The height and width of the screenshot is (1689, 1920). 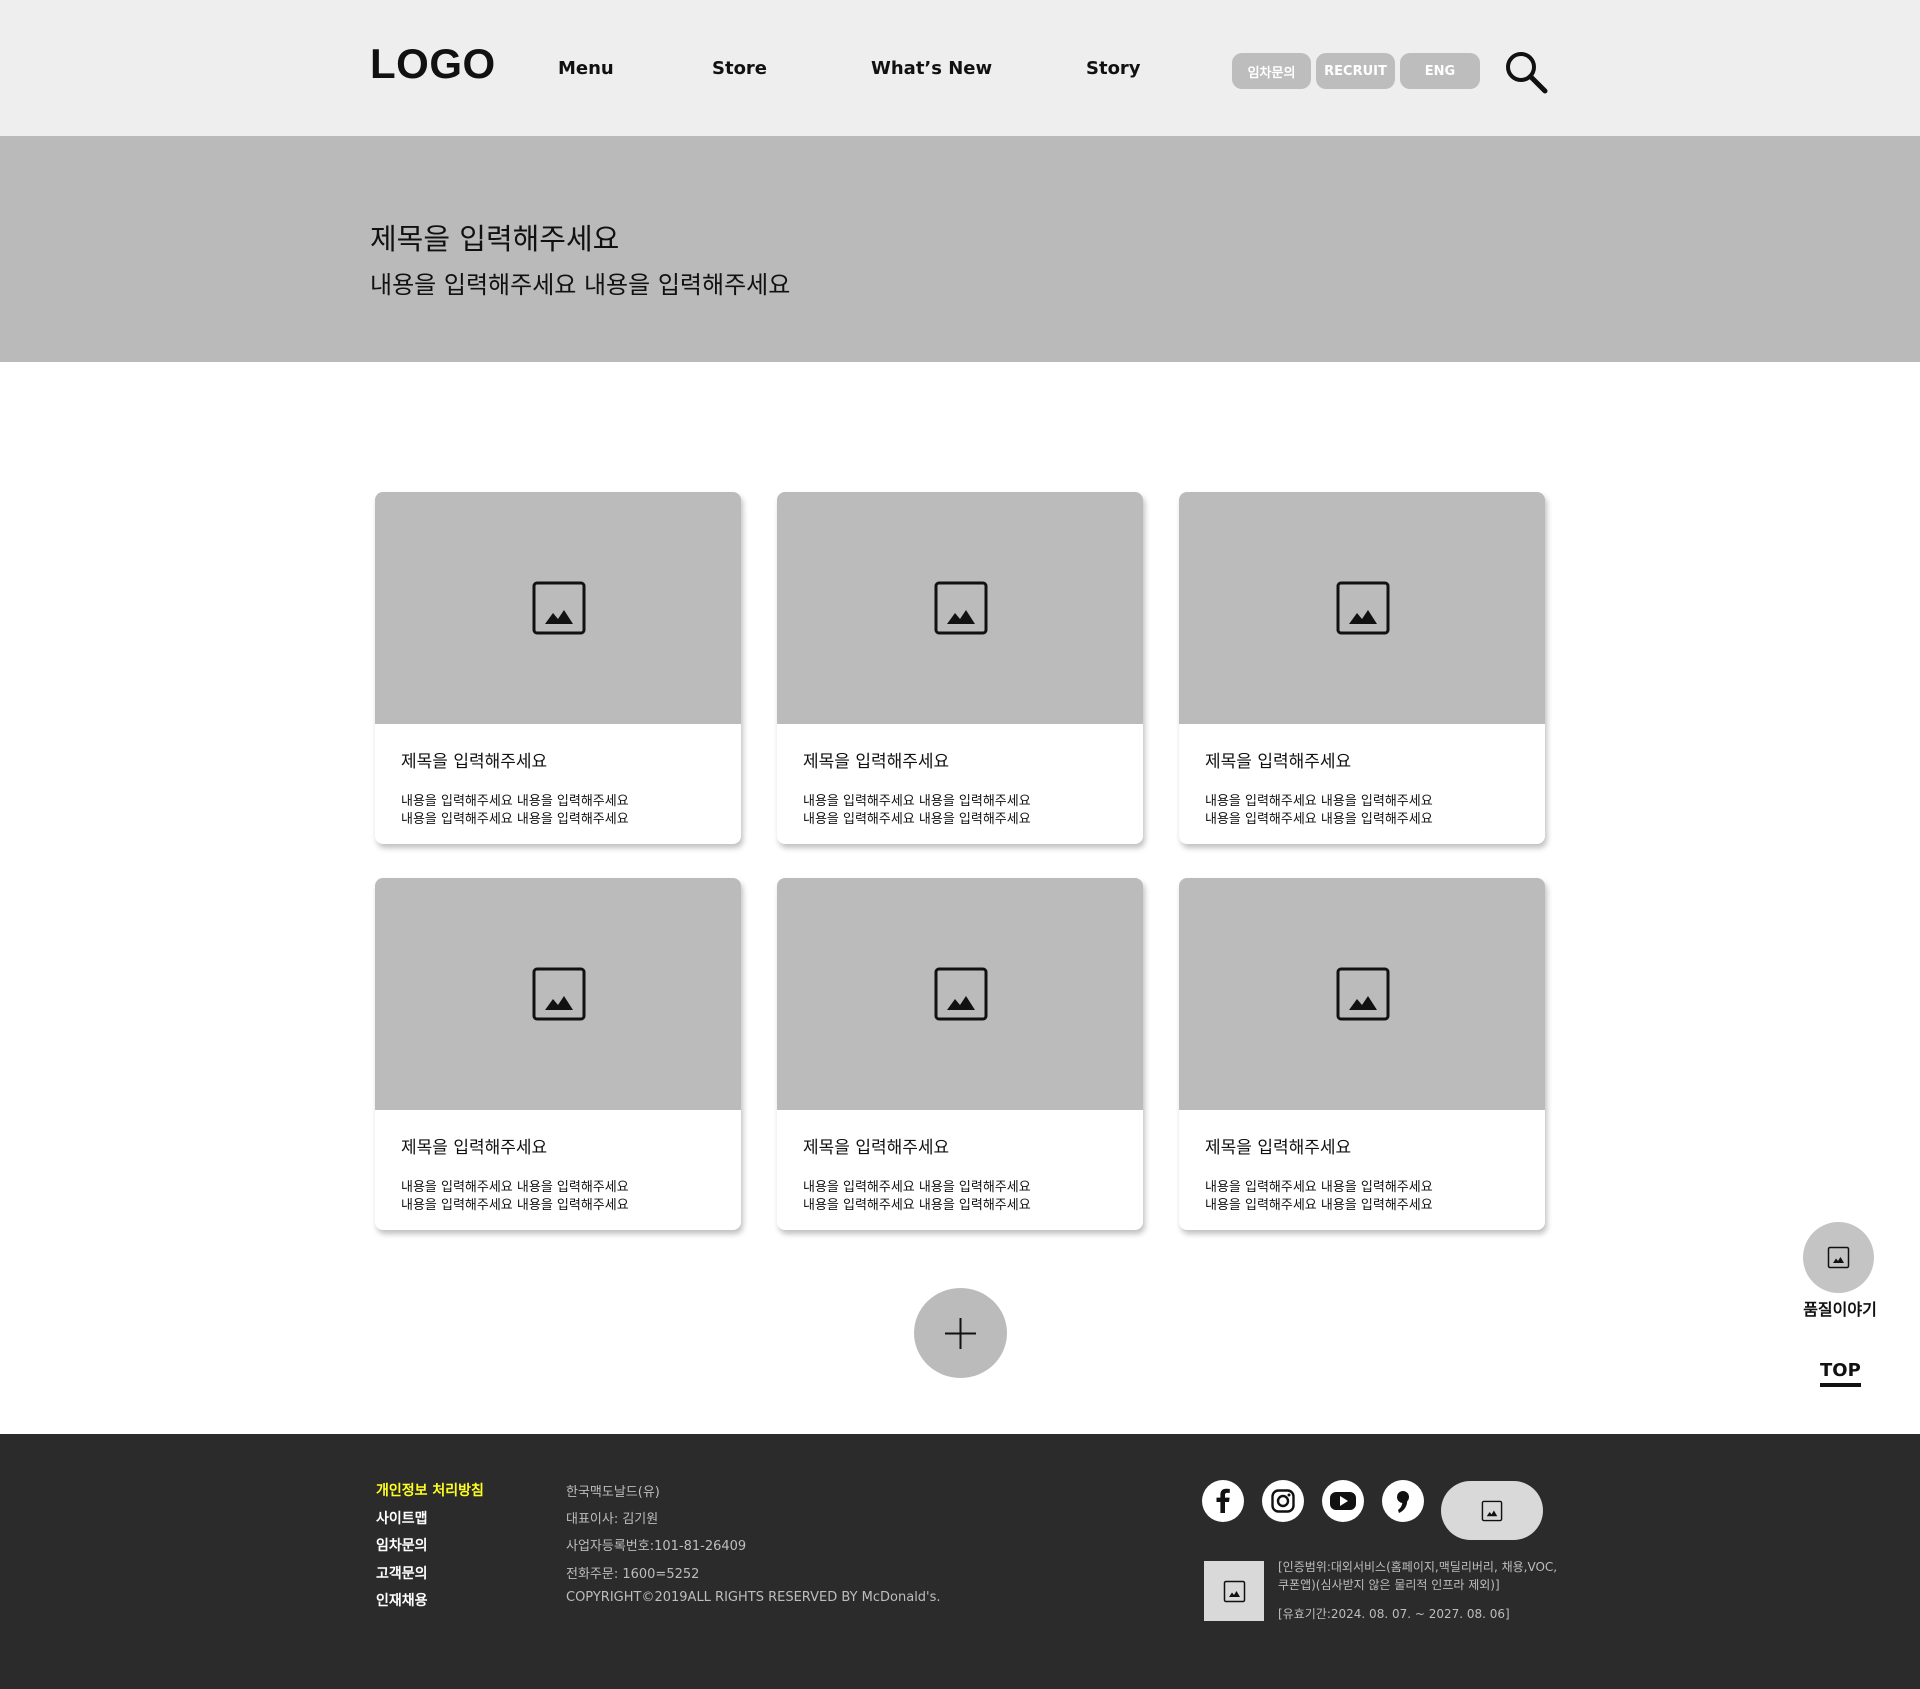 What do you see at coordinates (612, 1519) in the screenshot?
I see `ceo-name: 대표이사: 김기원` at bounding box center [612, 1519].